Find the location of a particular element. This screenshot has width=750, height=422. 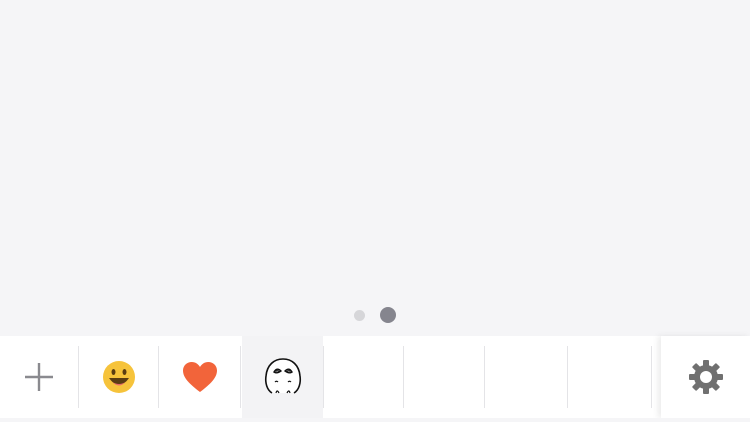

toolbar-bottom-edge is located at coordinates (375, 420).